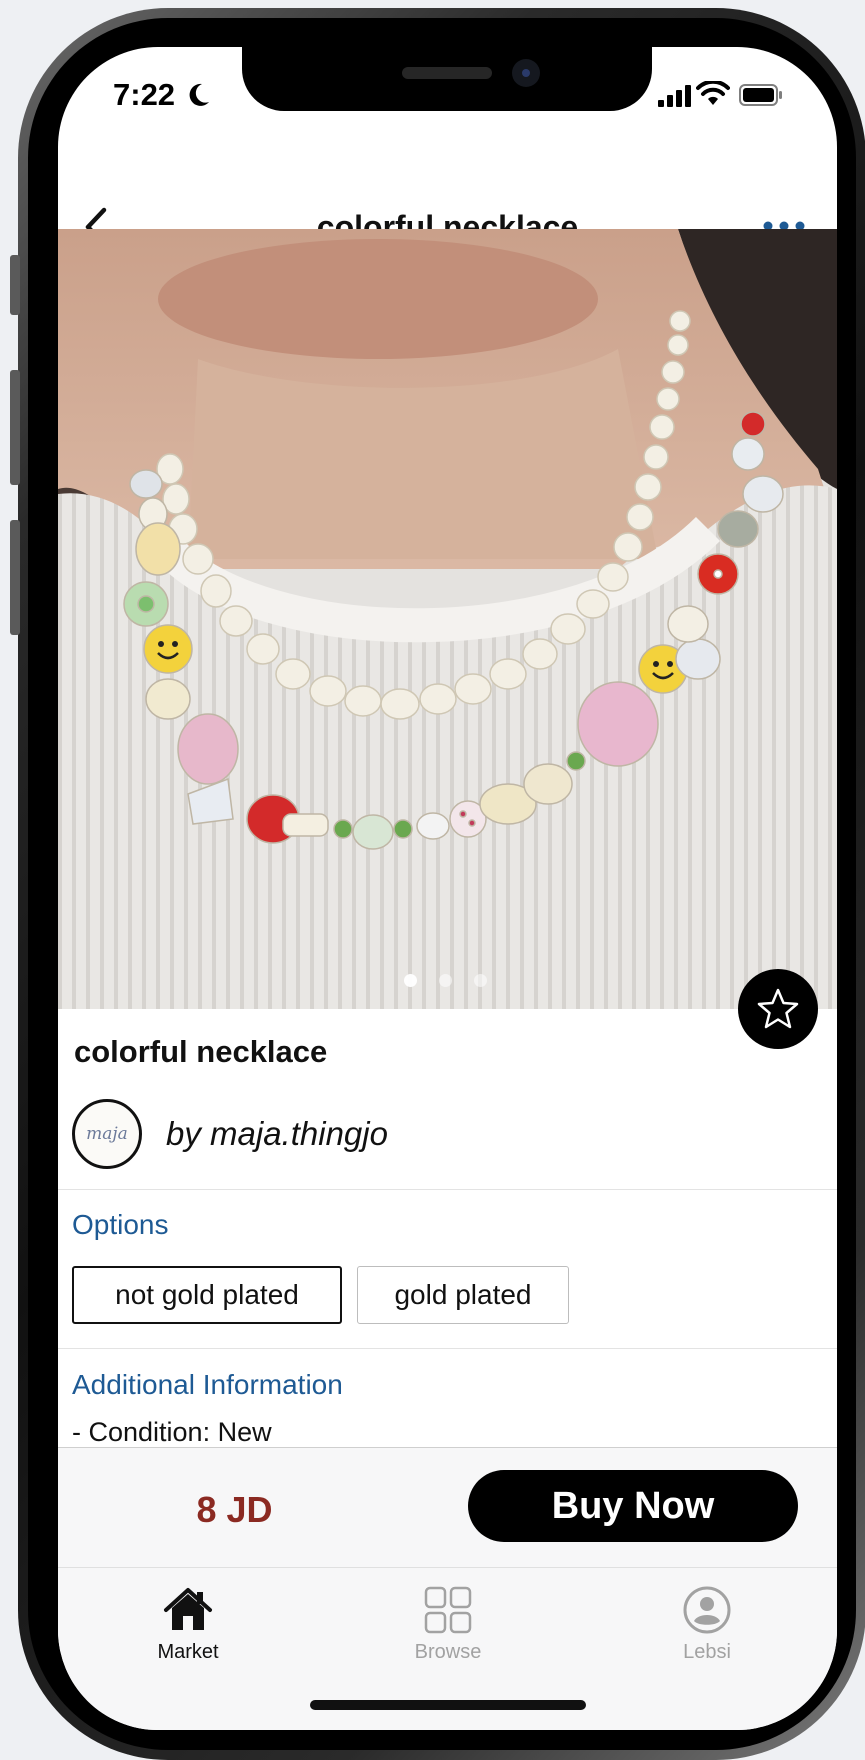 The image size is (865, 1760). I want to click on tab-label: Browse, so click(448, 1652).